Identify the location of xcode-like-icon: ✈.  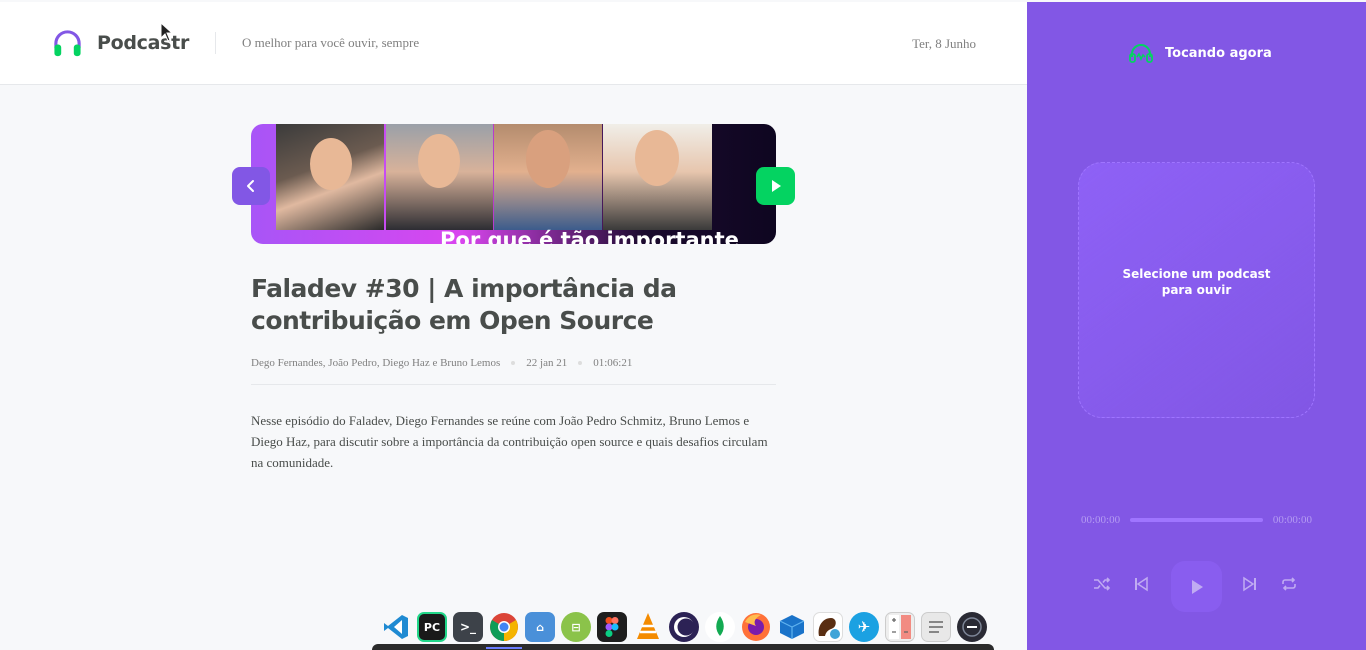
(864, 627).